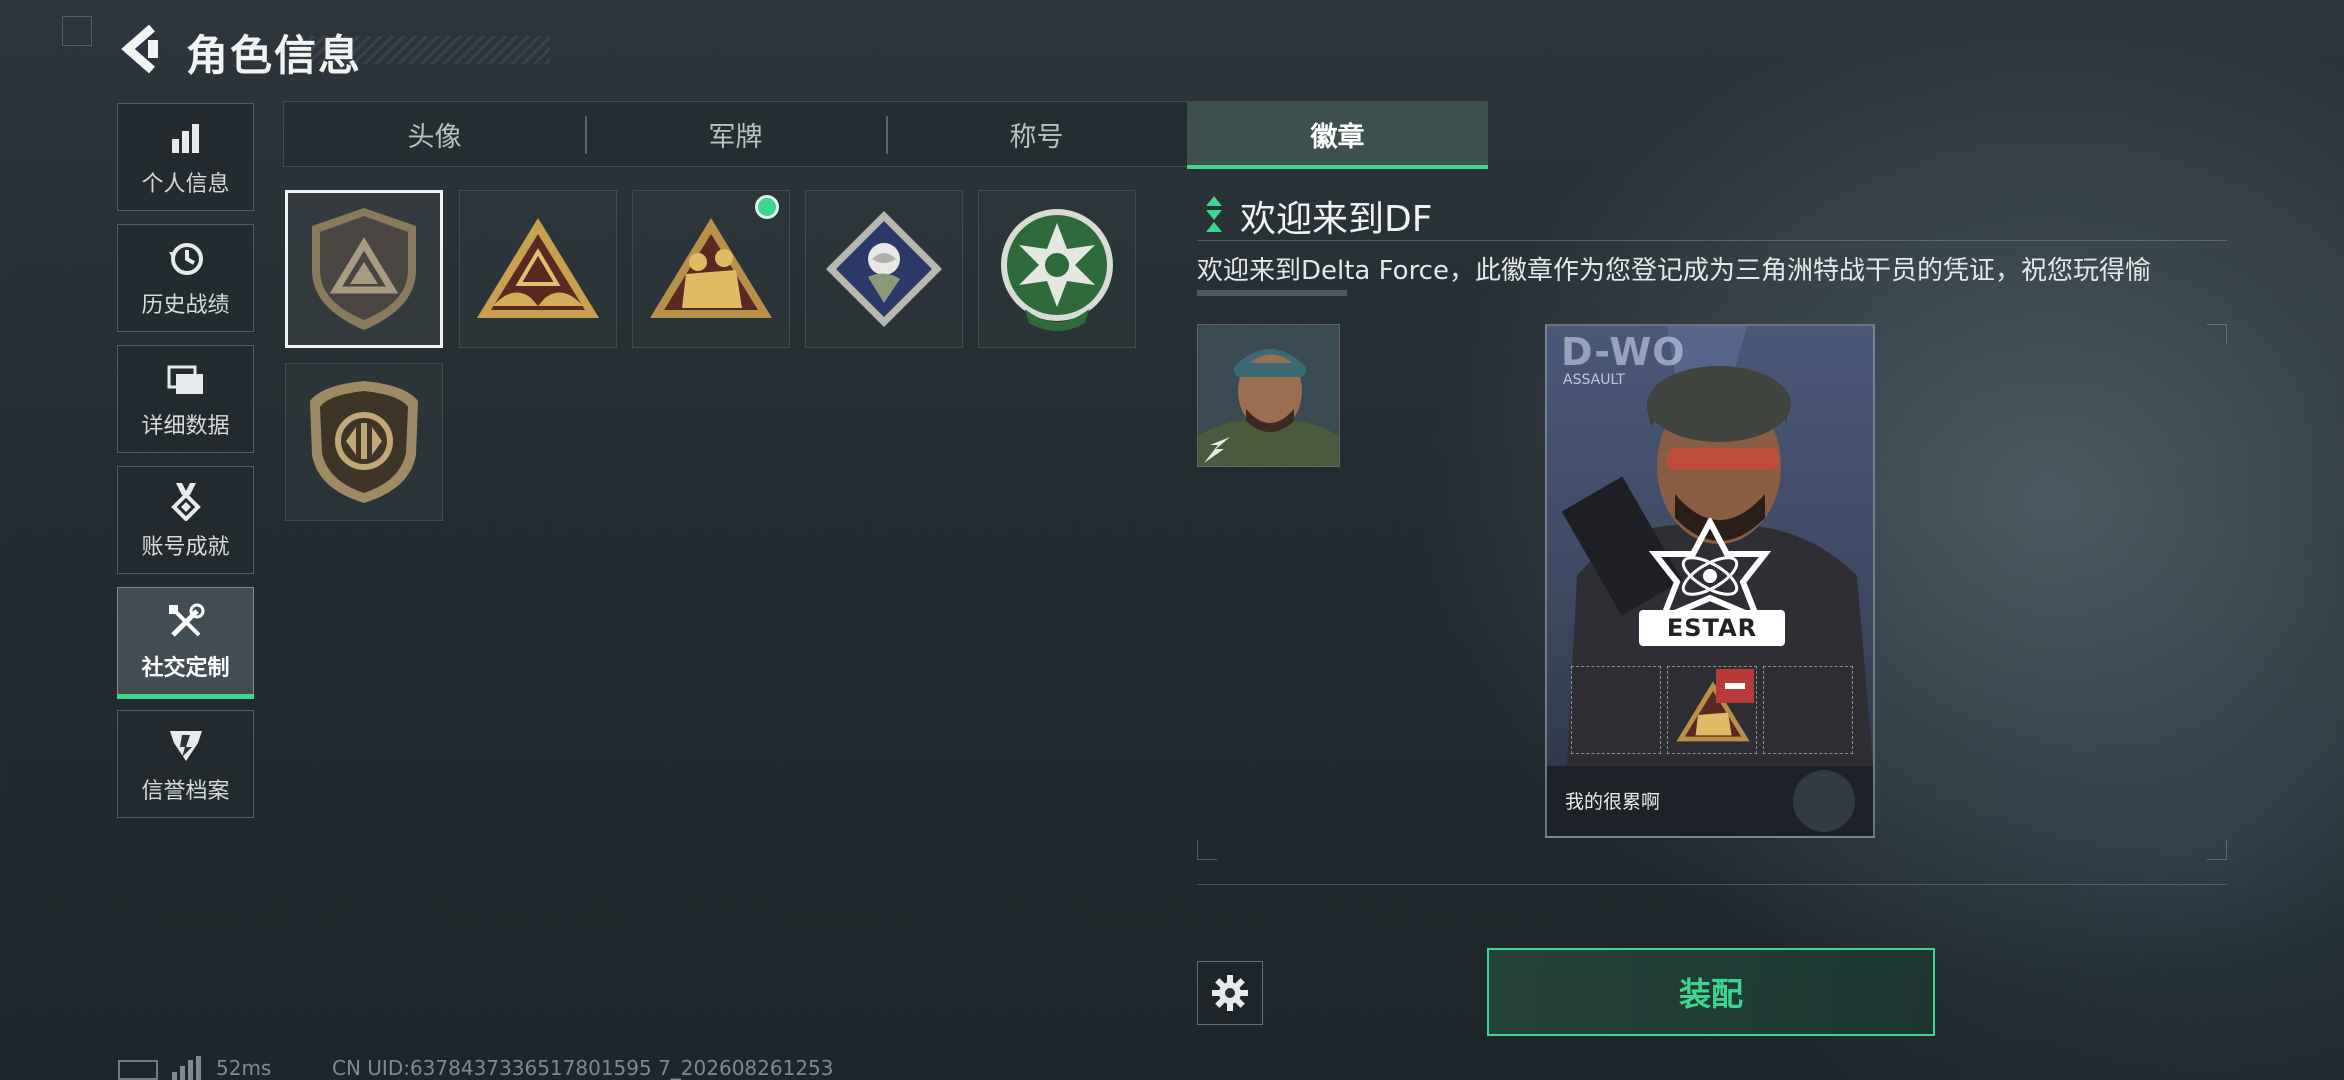 The height and width of the screenshot is (1080, 2344). I want to click on gear-icon, so click(1230, 993).